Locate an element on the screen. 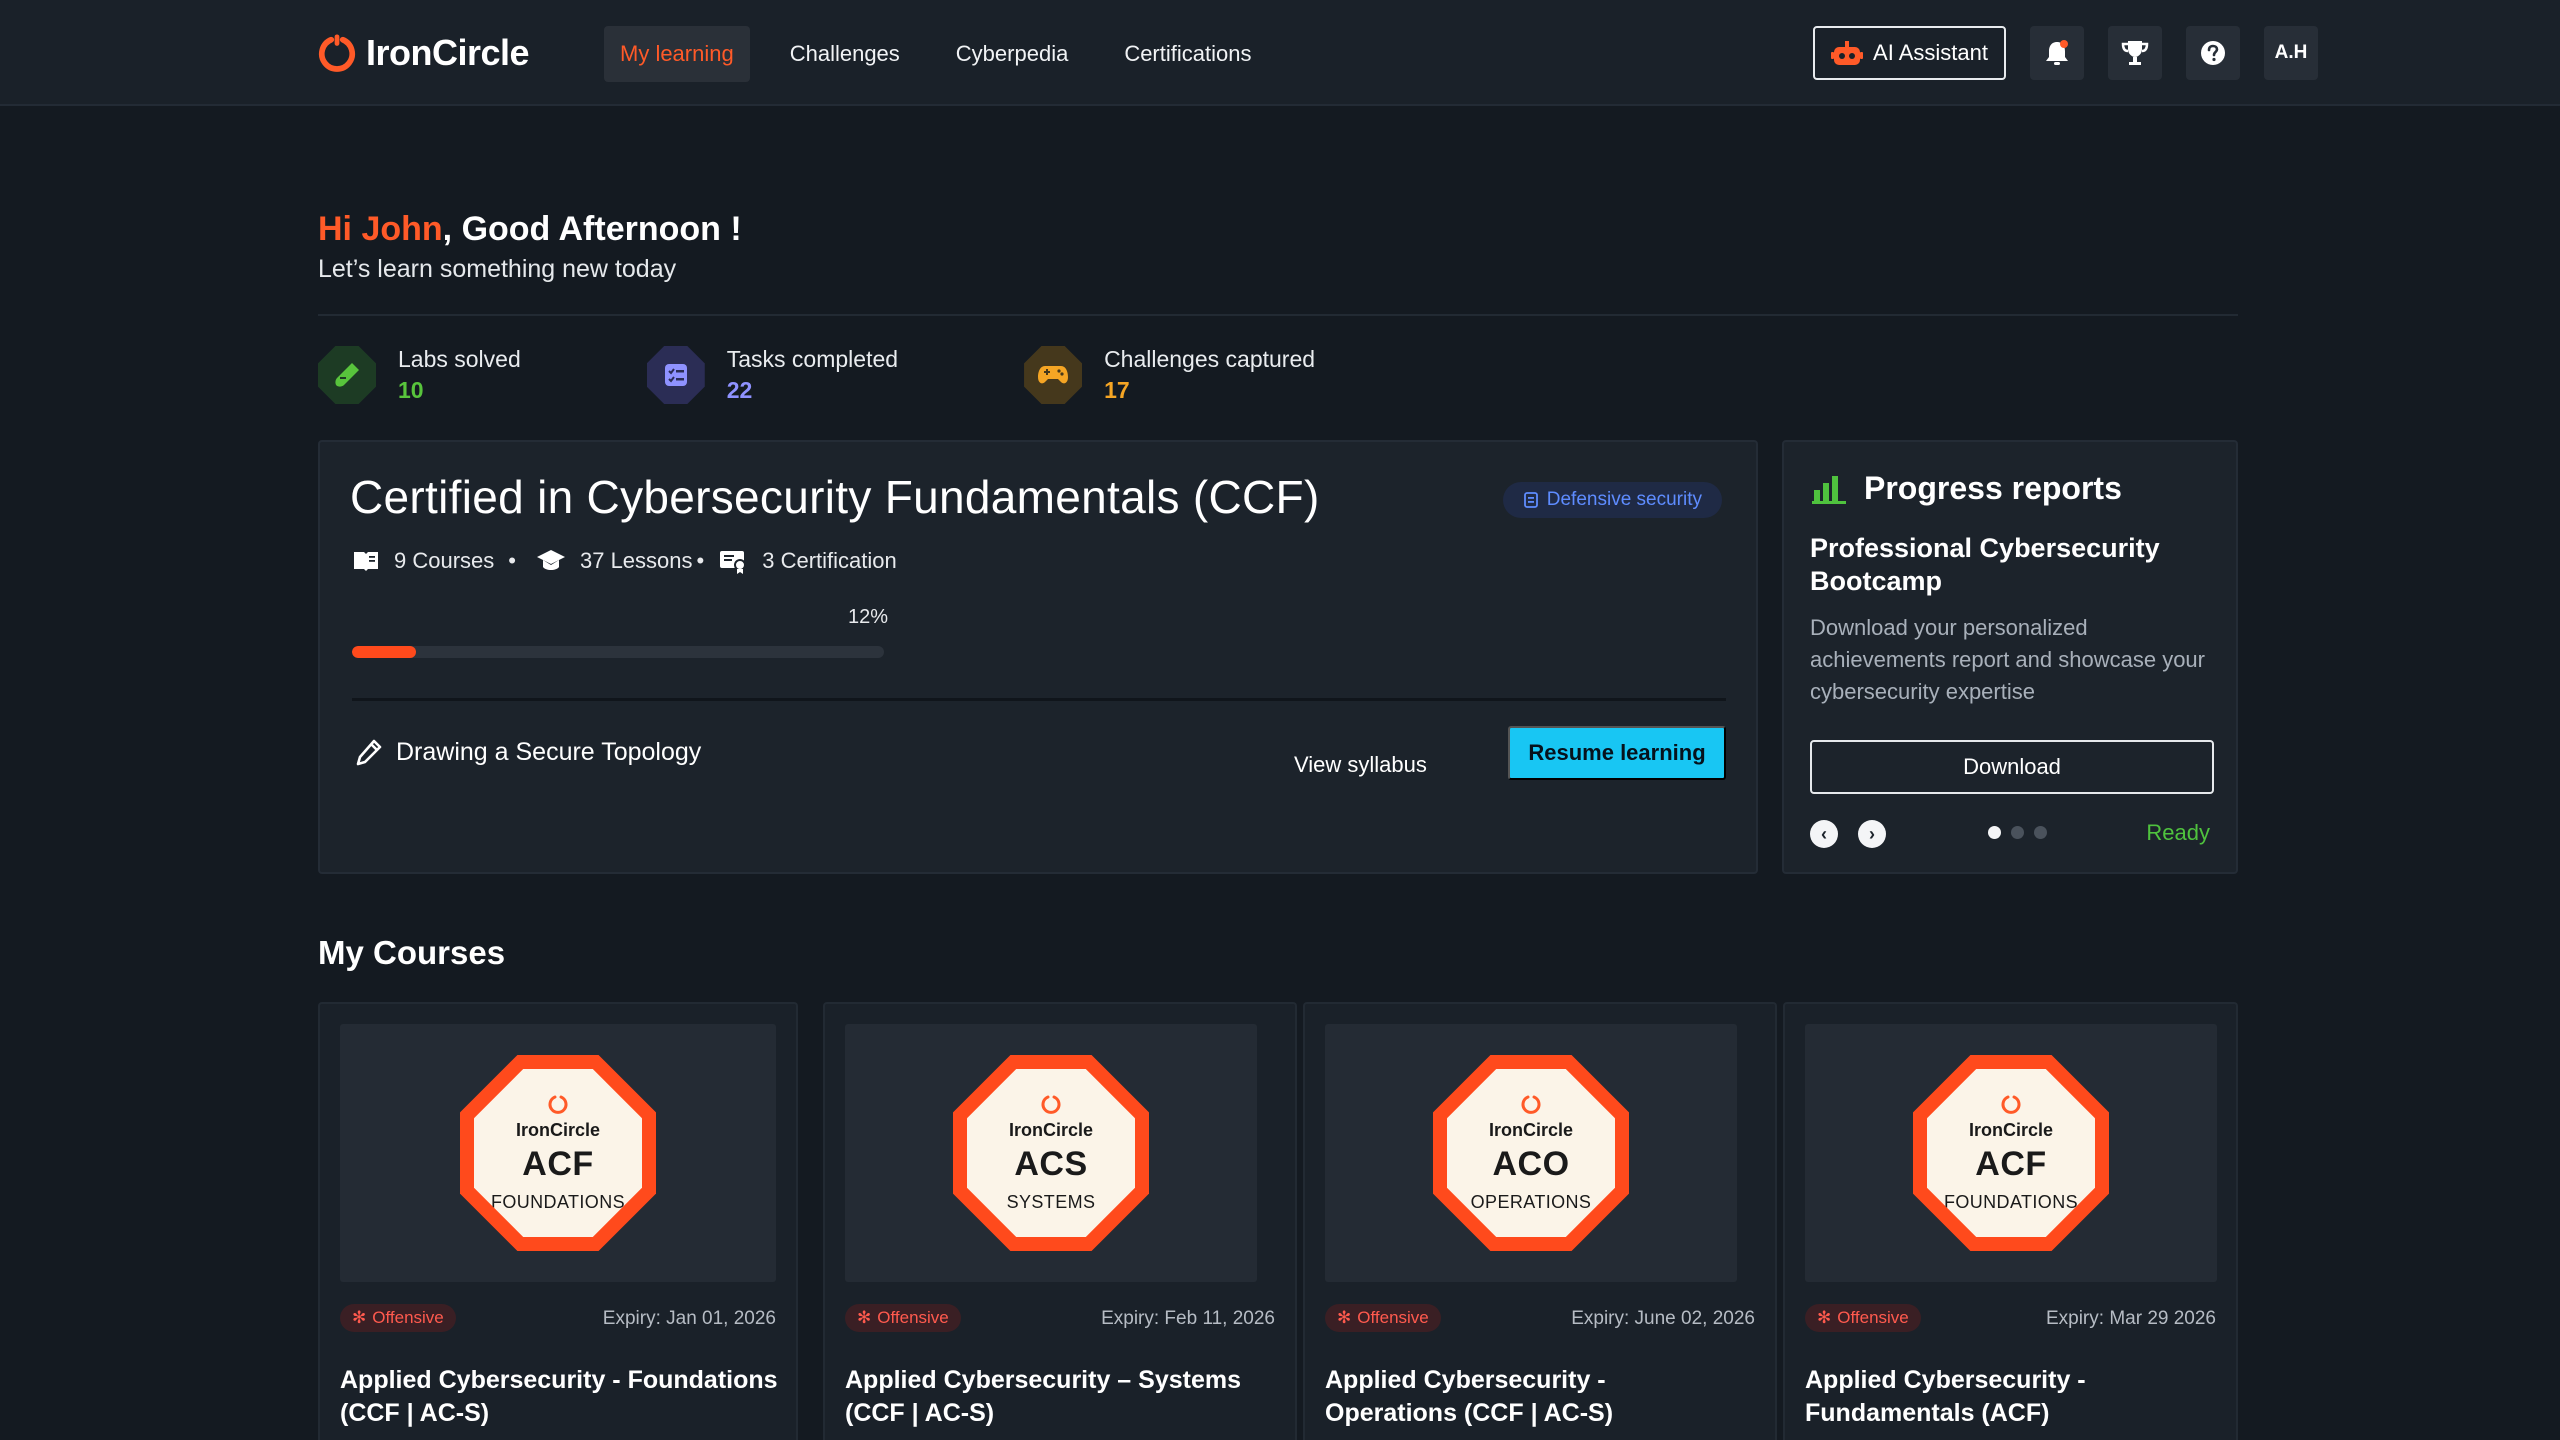 This screenshot has height=1440, width=2560. chevron-right-icon: › is located at coordinates (1872, 834).